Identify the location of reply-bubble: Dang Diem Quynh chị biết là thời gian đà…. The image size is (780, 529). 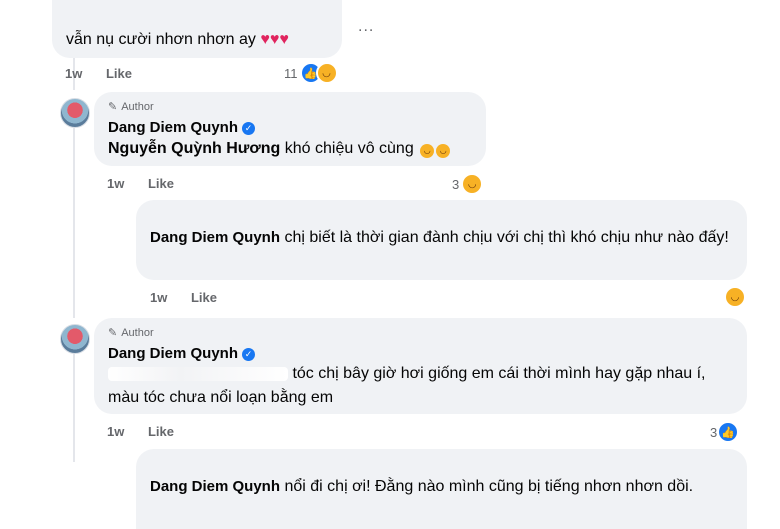
(441, 240).